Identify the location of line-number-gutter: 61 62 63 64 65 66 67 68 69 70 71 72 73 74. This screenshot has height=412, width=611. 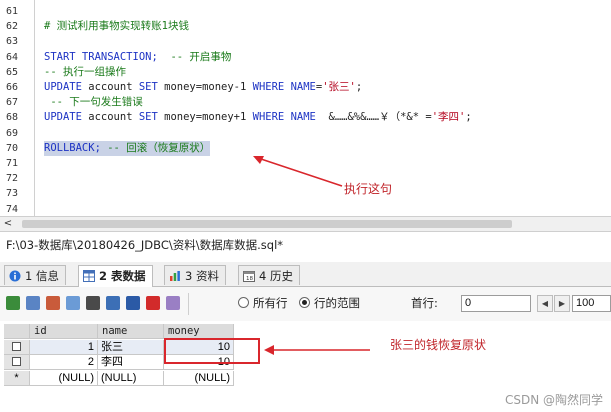
(17, 108).